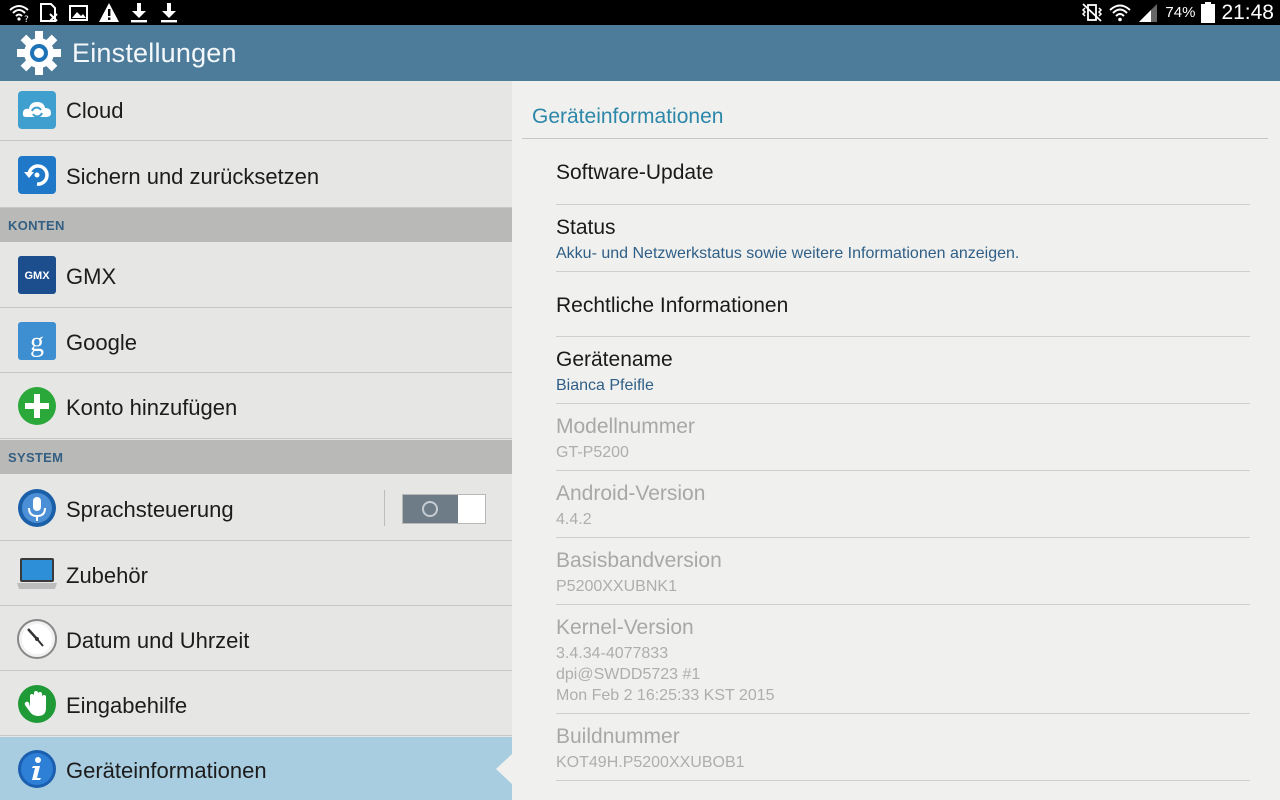  What do you see at coordinates (78, 13) in the screenshot?
I see `image-icon` at bounding box center [78, 13].